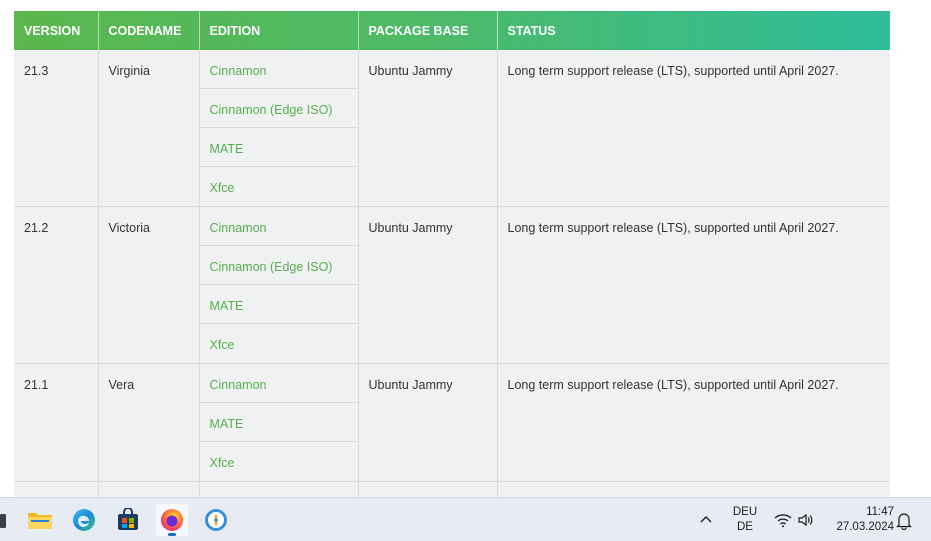  What do you see at coordinates (783, 520) in the screenshot?
I see `wifi-icon` at bounding box center [783, 520].